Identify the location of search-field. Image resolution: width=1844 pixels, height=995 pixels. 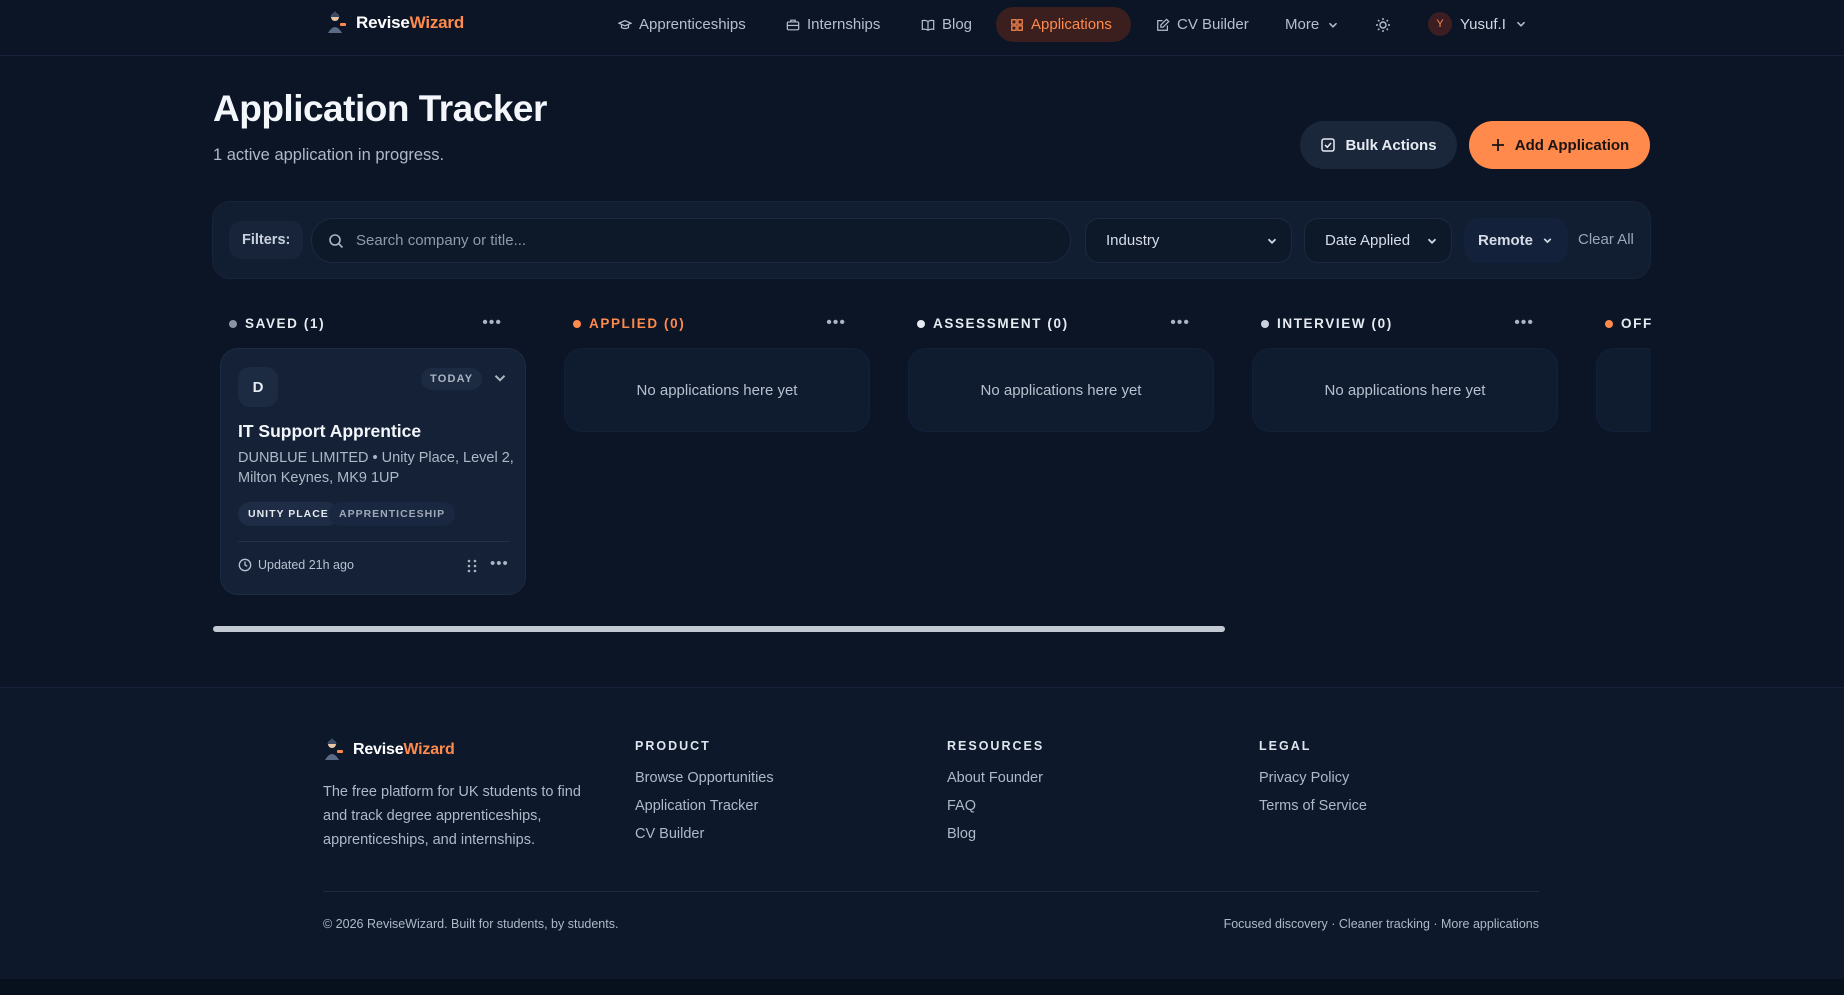
(691, 240).